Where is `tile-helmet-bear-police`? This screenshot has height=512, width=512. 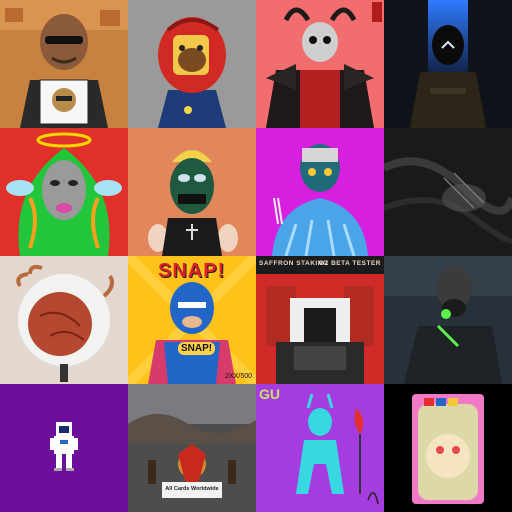 tile-helmet-bear-police is located at coordinates (192, 64).